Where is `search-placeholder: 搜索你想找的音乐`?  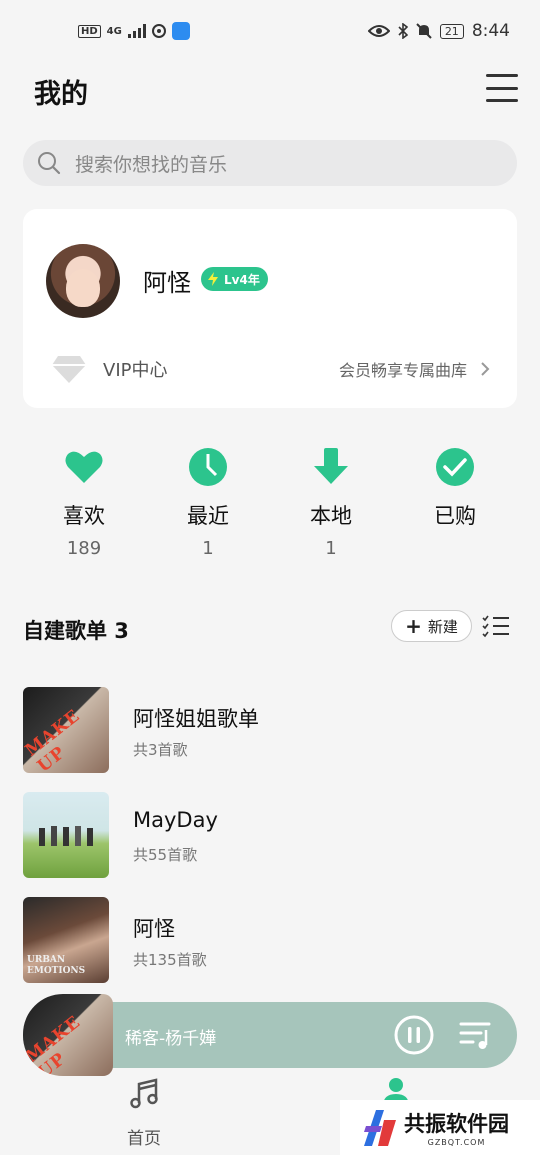
search-placeholder: 搜索你想找的音乐 is located at coordinates (151, 164).